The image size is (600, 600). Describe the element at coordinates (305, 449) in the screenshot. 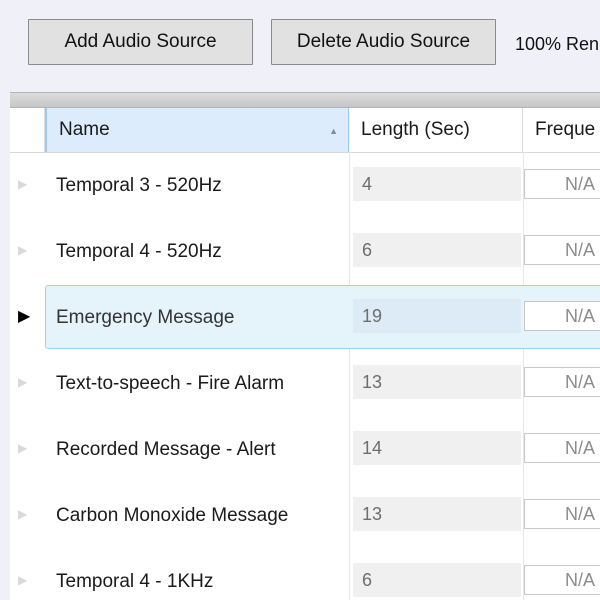

I see `table-row: ▶ Recorded Message - Alert 14 N/A` at that location.